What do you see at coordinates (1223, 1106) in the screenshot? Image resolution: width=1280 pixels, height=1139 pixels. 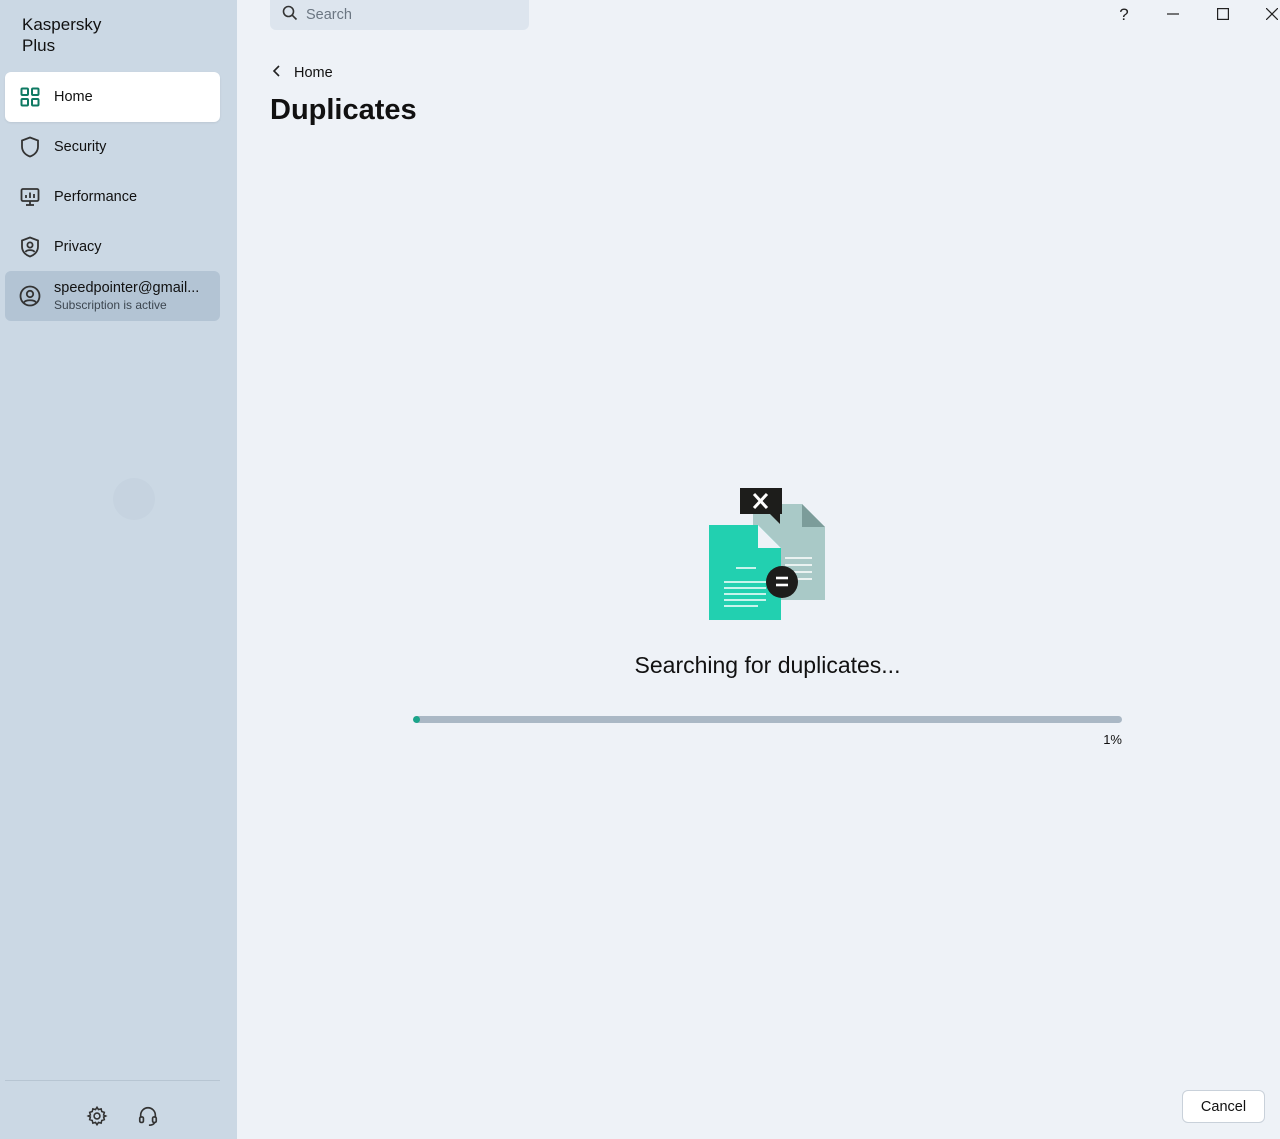 I see `cancel-button: Cancel` at bounding box center [1223, 1106].